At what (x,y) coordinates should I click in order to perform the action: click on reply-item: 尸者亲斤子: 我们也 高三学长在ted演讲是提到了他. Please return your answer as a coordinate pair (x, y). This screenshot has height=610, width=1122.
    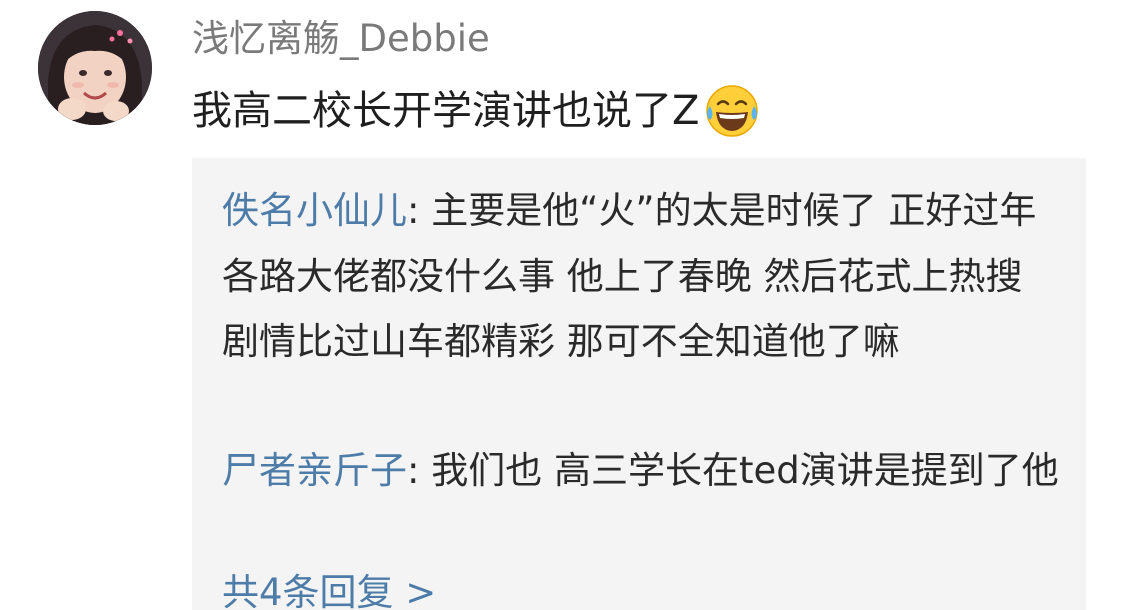
    Looking at the image, I should click on (642, 471).